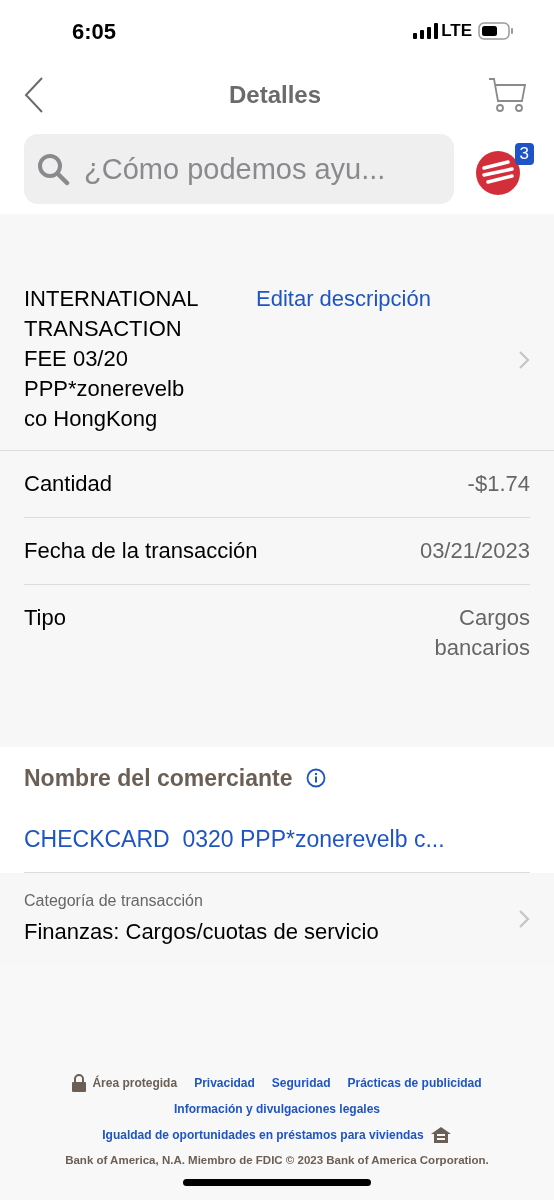 This screenshot has width=554, height=1200. Describe the element at coordinates (426, 31) in the screenshot. I see `signal-icon` at that location.